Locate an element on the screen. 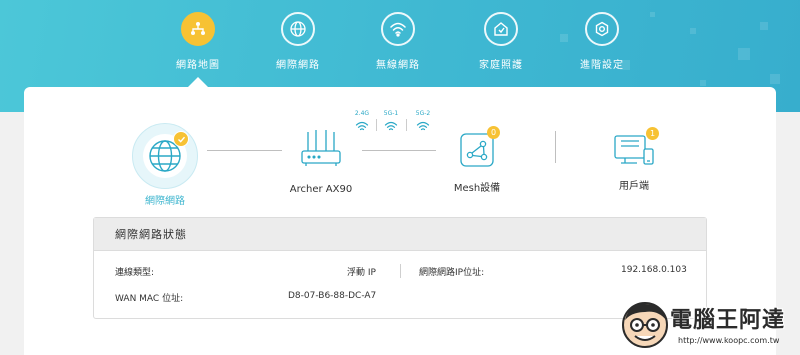 This screenshot has height=355, width=800. nav-item-home-care: 家庭照護 is located at coordinates (501, 41).